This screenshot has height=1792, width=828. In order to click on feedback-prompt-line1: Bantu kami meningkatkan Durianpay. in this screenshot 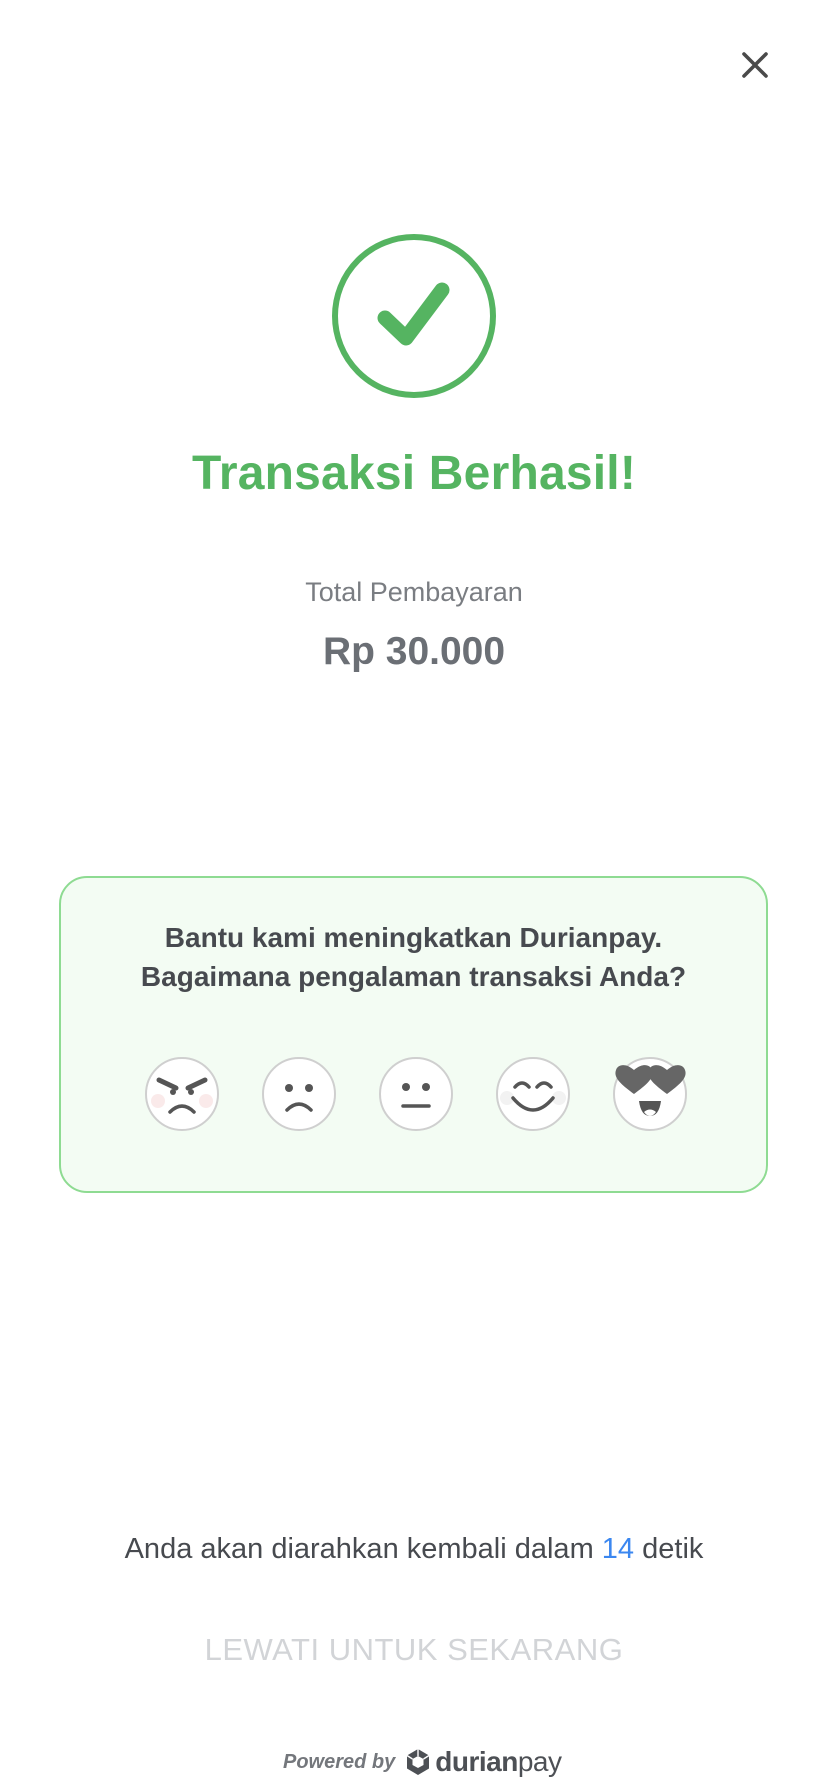, I will do `click(413, 937)`.